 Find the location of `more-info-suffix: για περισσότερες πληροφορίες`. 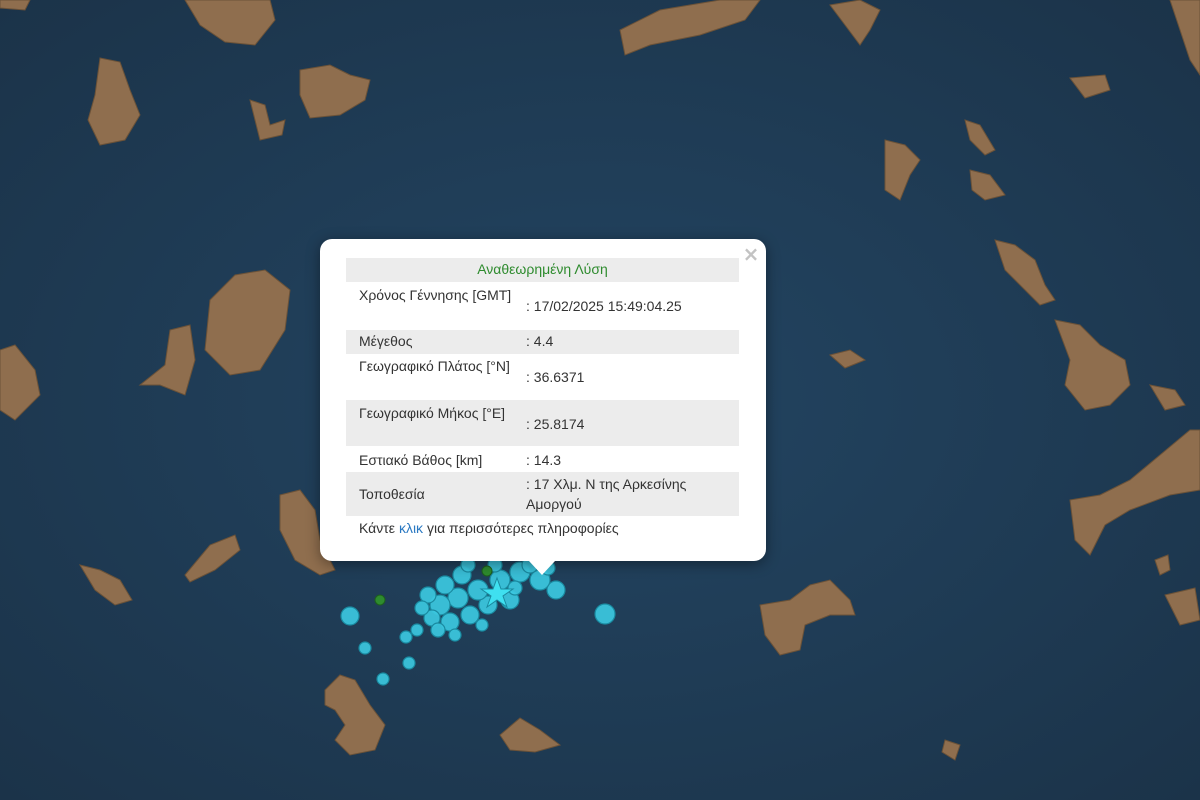

more-info-suffix: για περισσότερες πληροφορίες is located at coordinates (522, 528).